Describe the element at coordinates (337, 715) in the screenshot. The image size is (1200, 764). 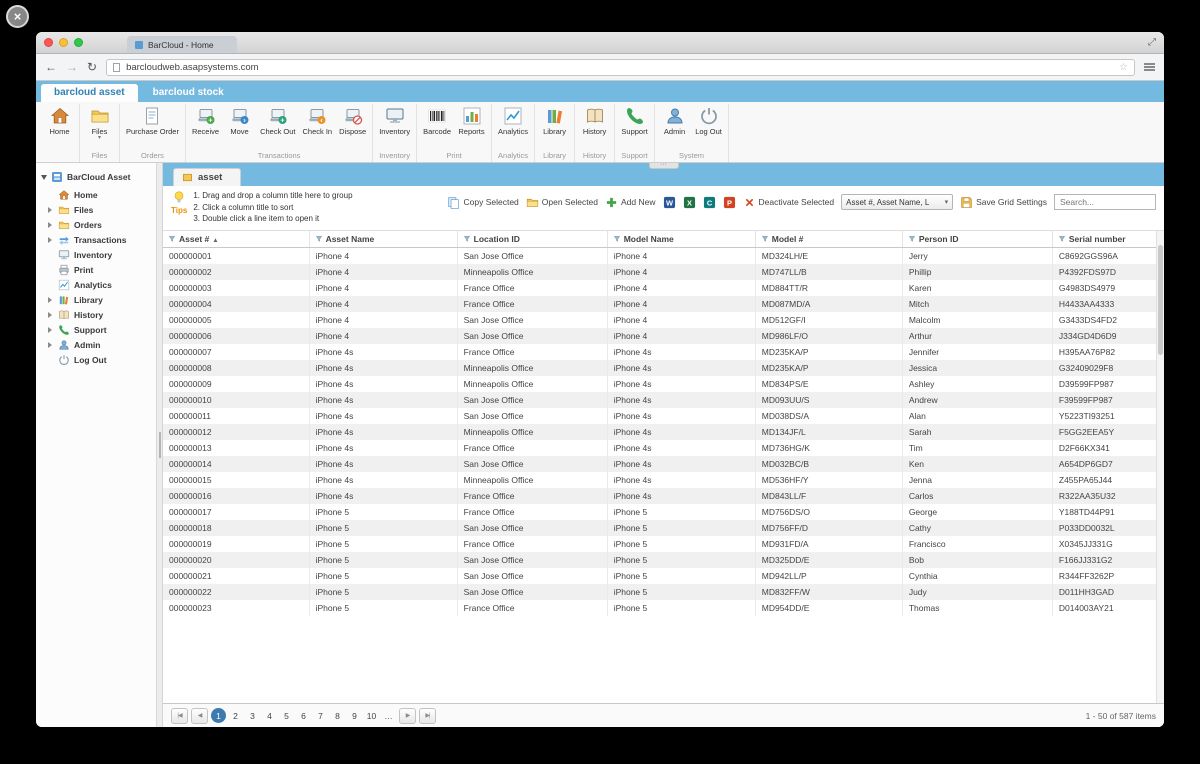
I see `page-button-8: 8` at that location.